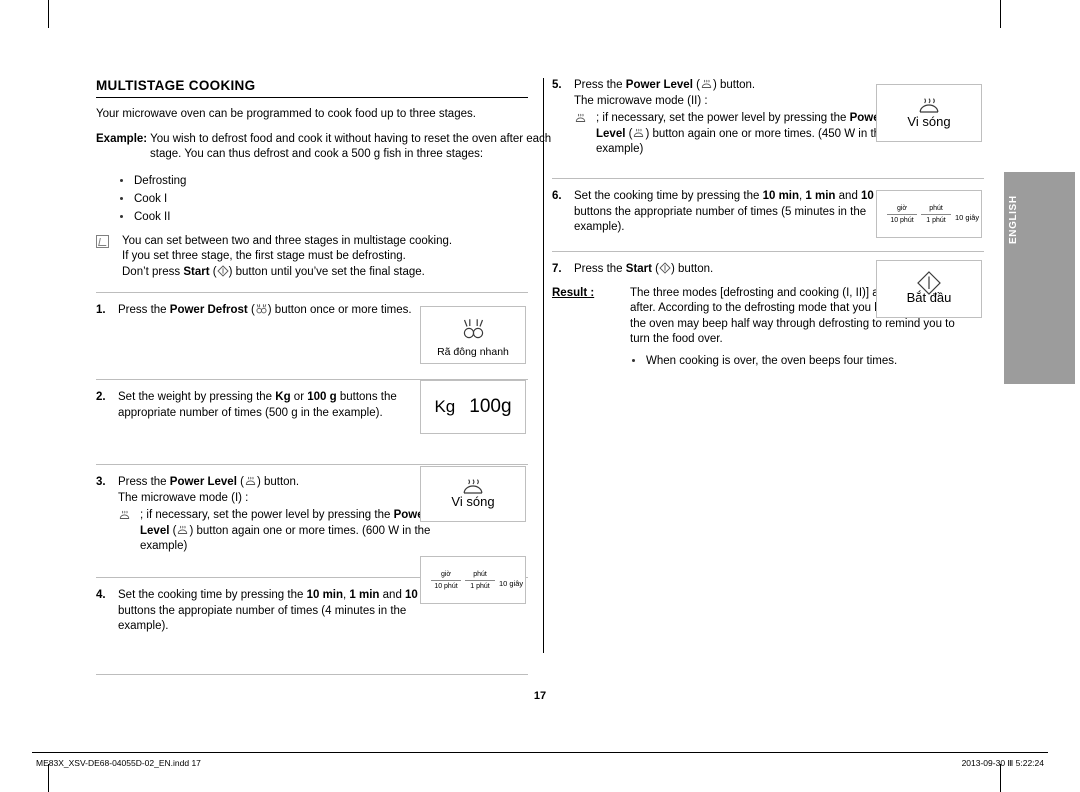  Describe the element at coordinates (250, 481) in the screenshot. I see `power-level-icon` at that location.